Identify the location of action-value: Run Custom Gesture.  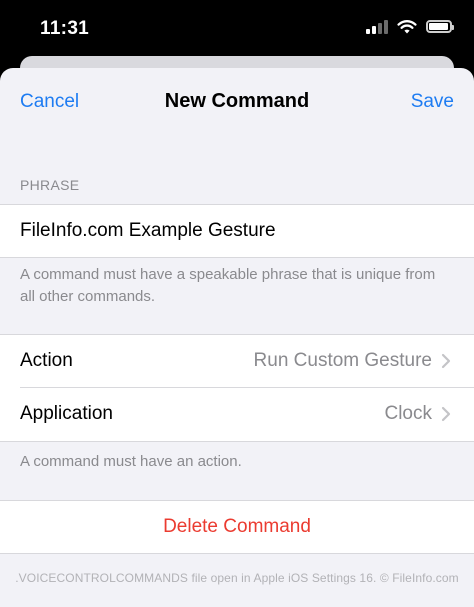
(342, 360).